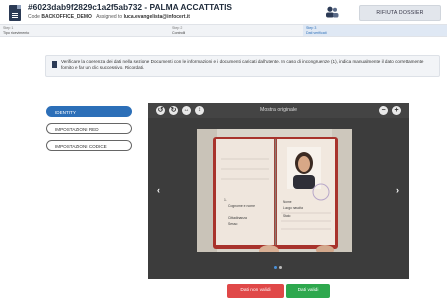 The image size is (447, 307). What do you see at coordinates (89, 111) in the screenshot?
I see `tab-identity: IDENTITY` at bounding box center [89, 111].